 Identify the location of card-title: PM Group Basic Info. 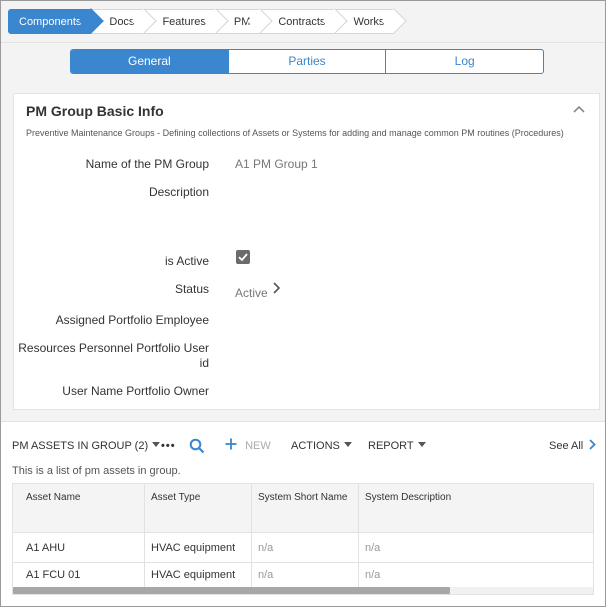
(95, 111).